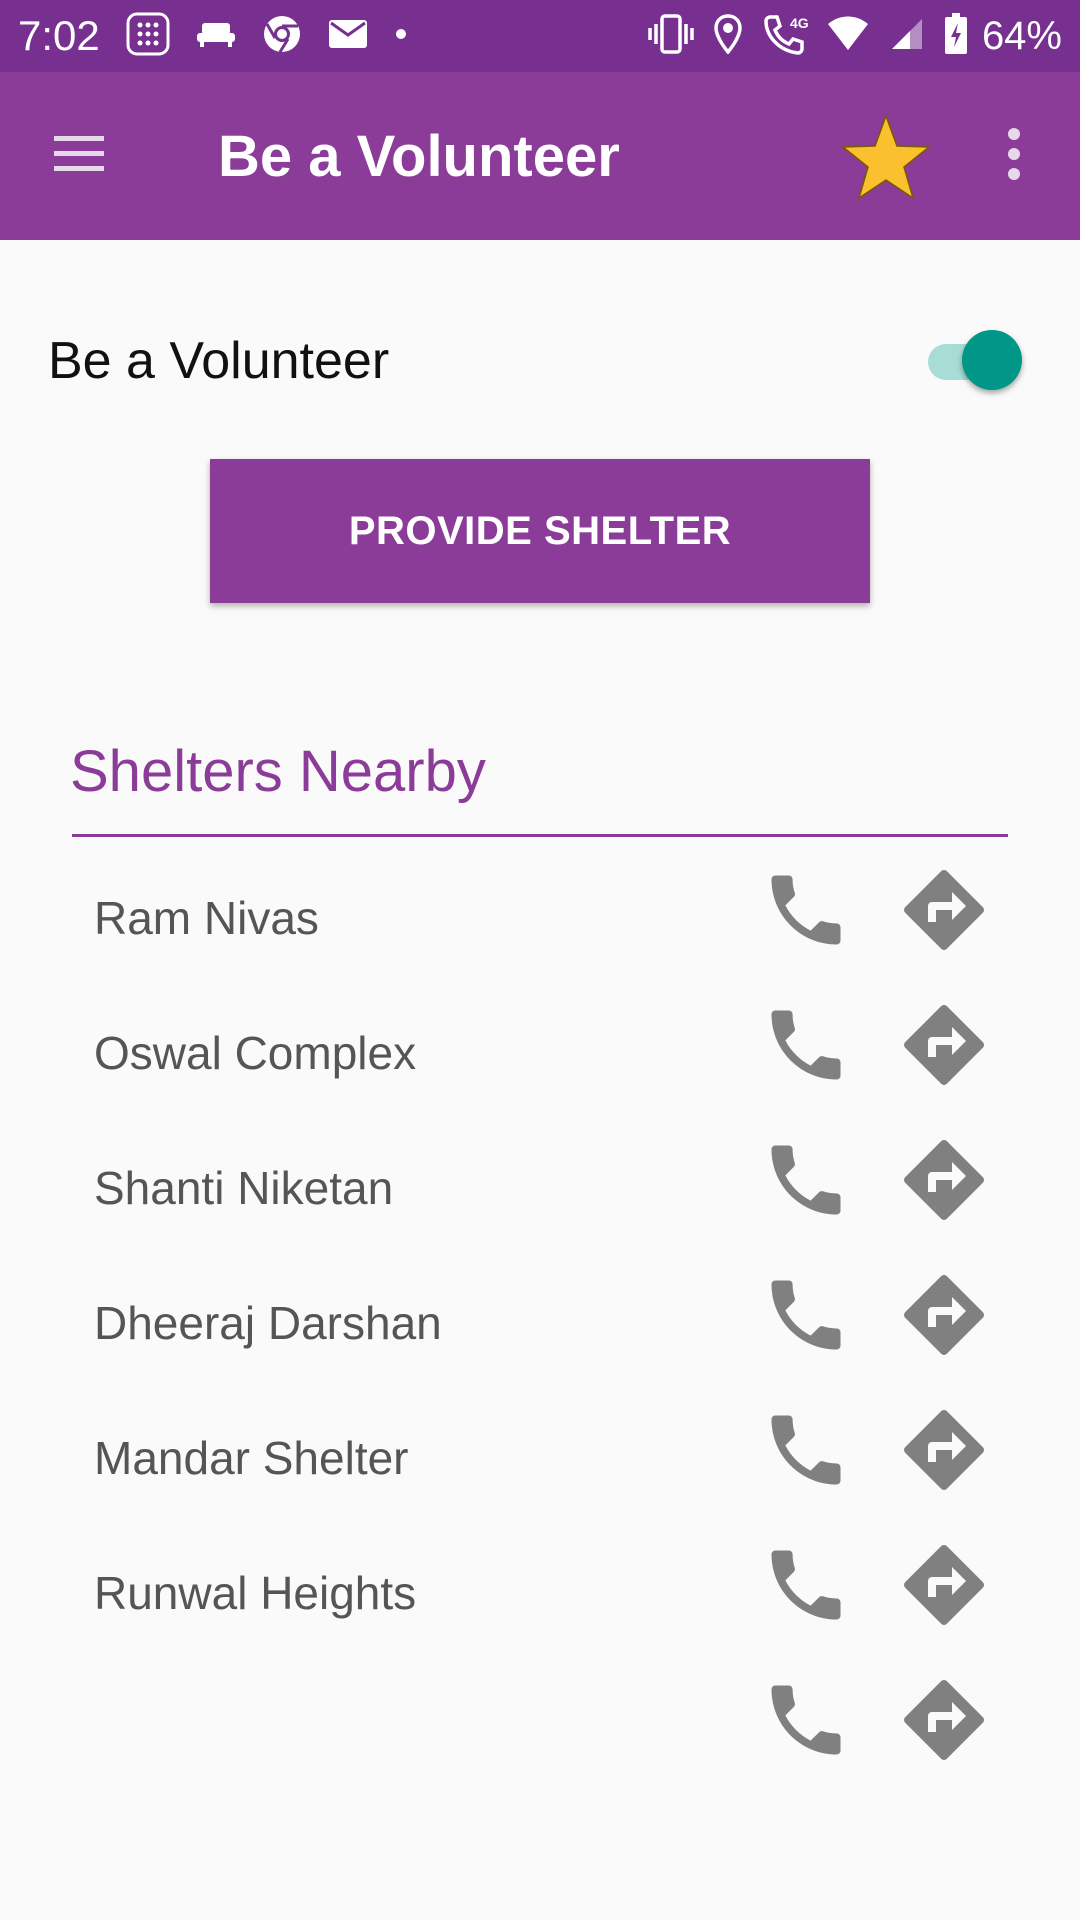 This screenshot has height=1920, width=1080. What do you see at coordinates (255, 1053) in the screenshot?
I see `shelter-name: Oswal Complex` at bounding box center [255, 1053].